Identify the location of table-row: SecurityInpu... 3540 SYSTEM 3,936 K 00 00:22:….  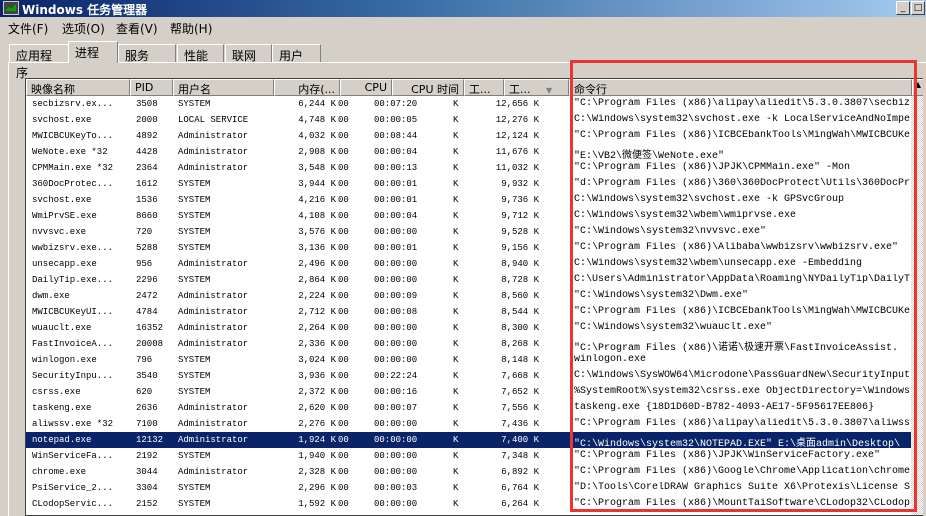
(474, 376).